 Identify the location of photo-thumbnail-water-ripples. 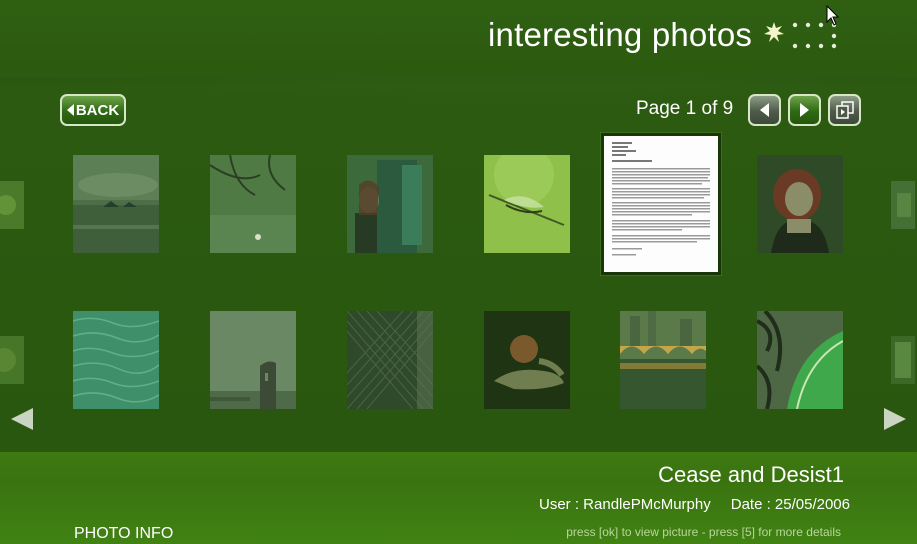
(116, 360).